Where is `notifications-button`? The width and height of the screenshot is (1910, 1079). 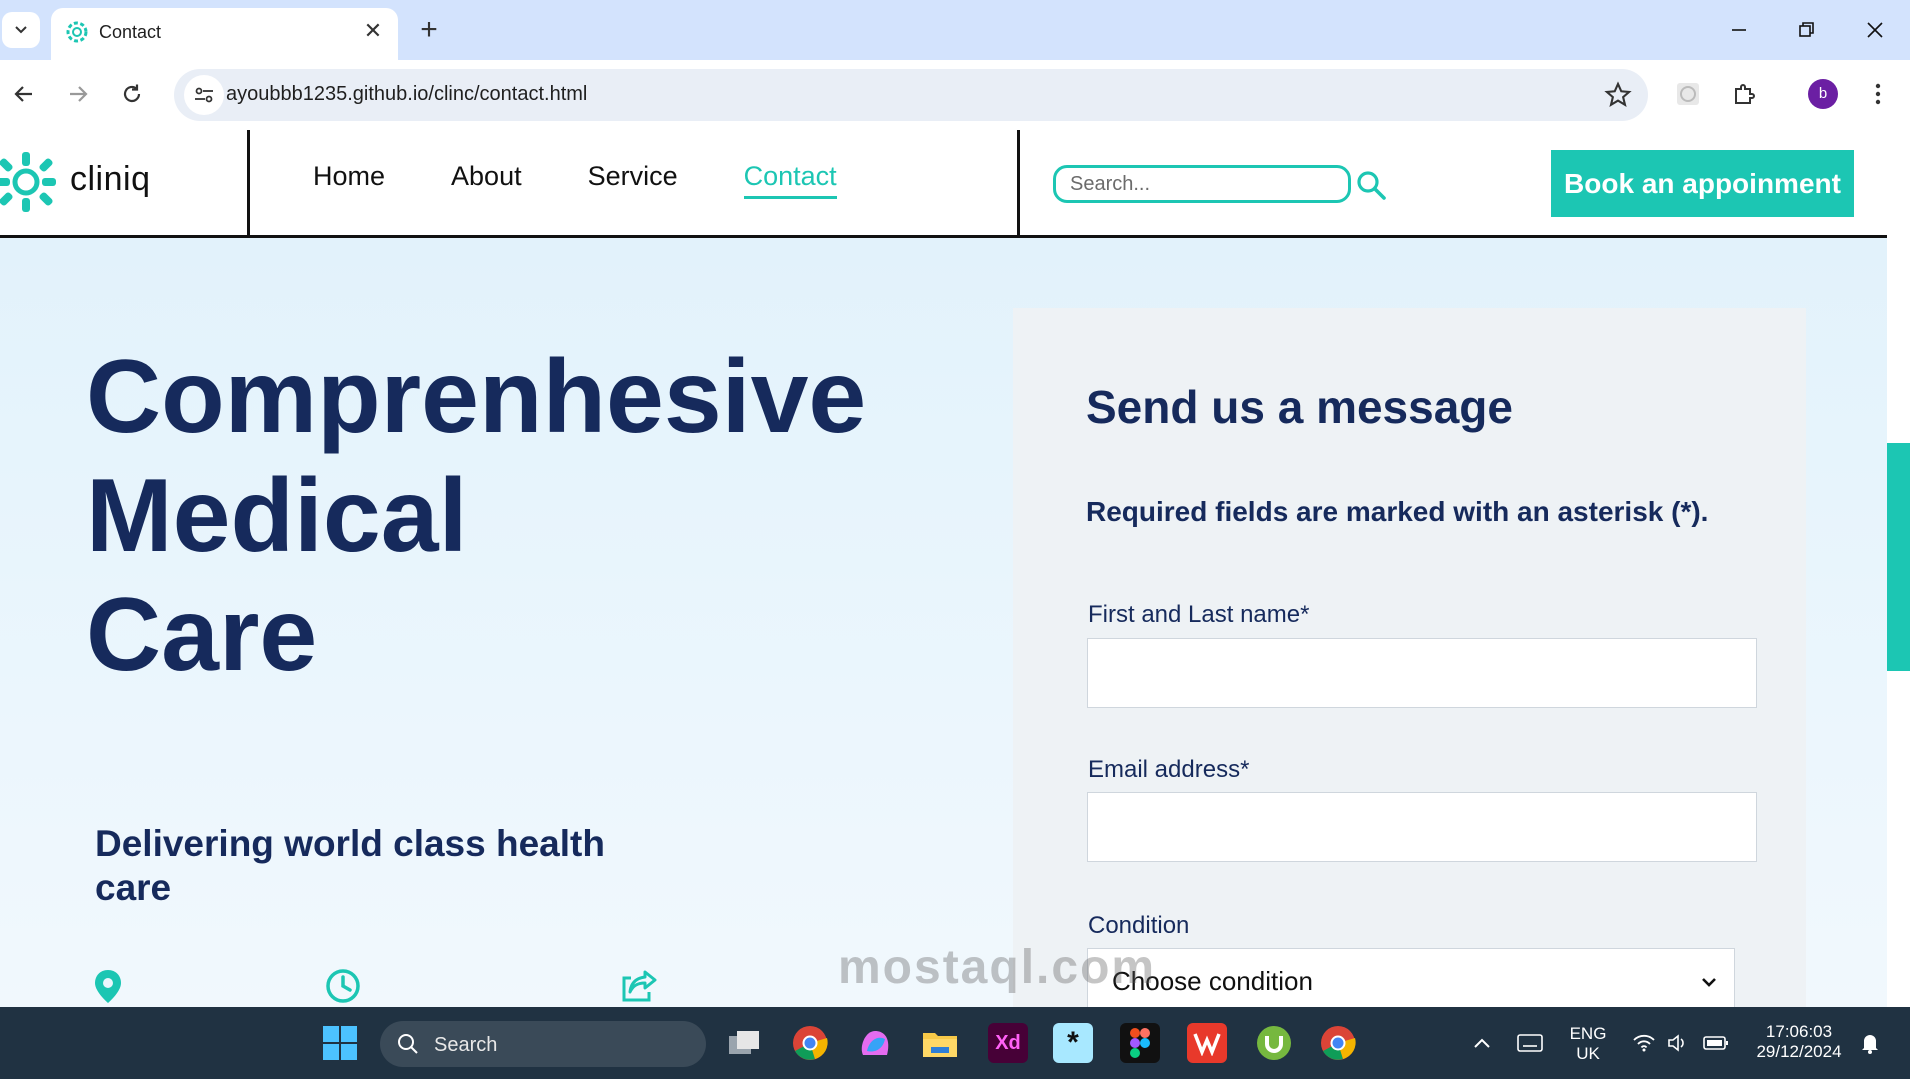
notifications-button is located at coordinates (1870, 1043).